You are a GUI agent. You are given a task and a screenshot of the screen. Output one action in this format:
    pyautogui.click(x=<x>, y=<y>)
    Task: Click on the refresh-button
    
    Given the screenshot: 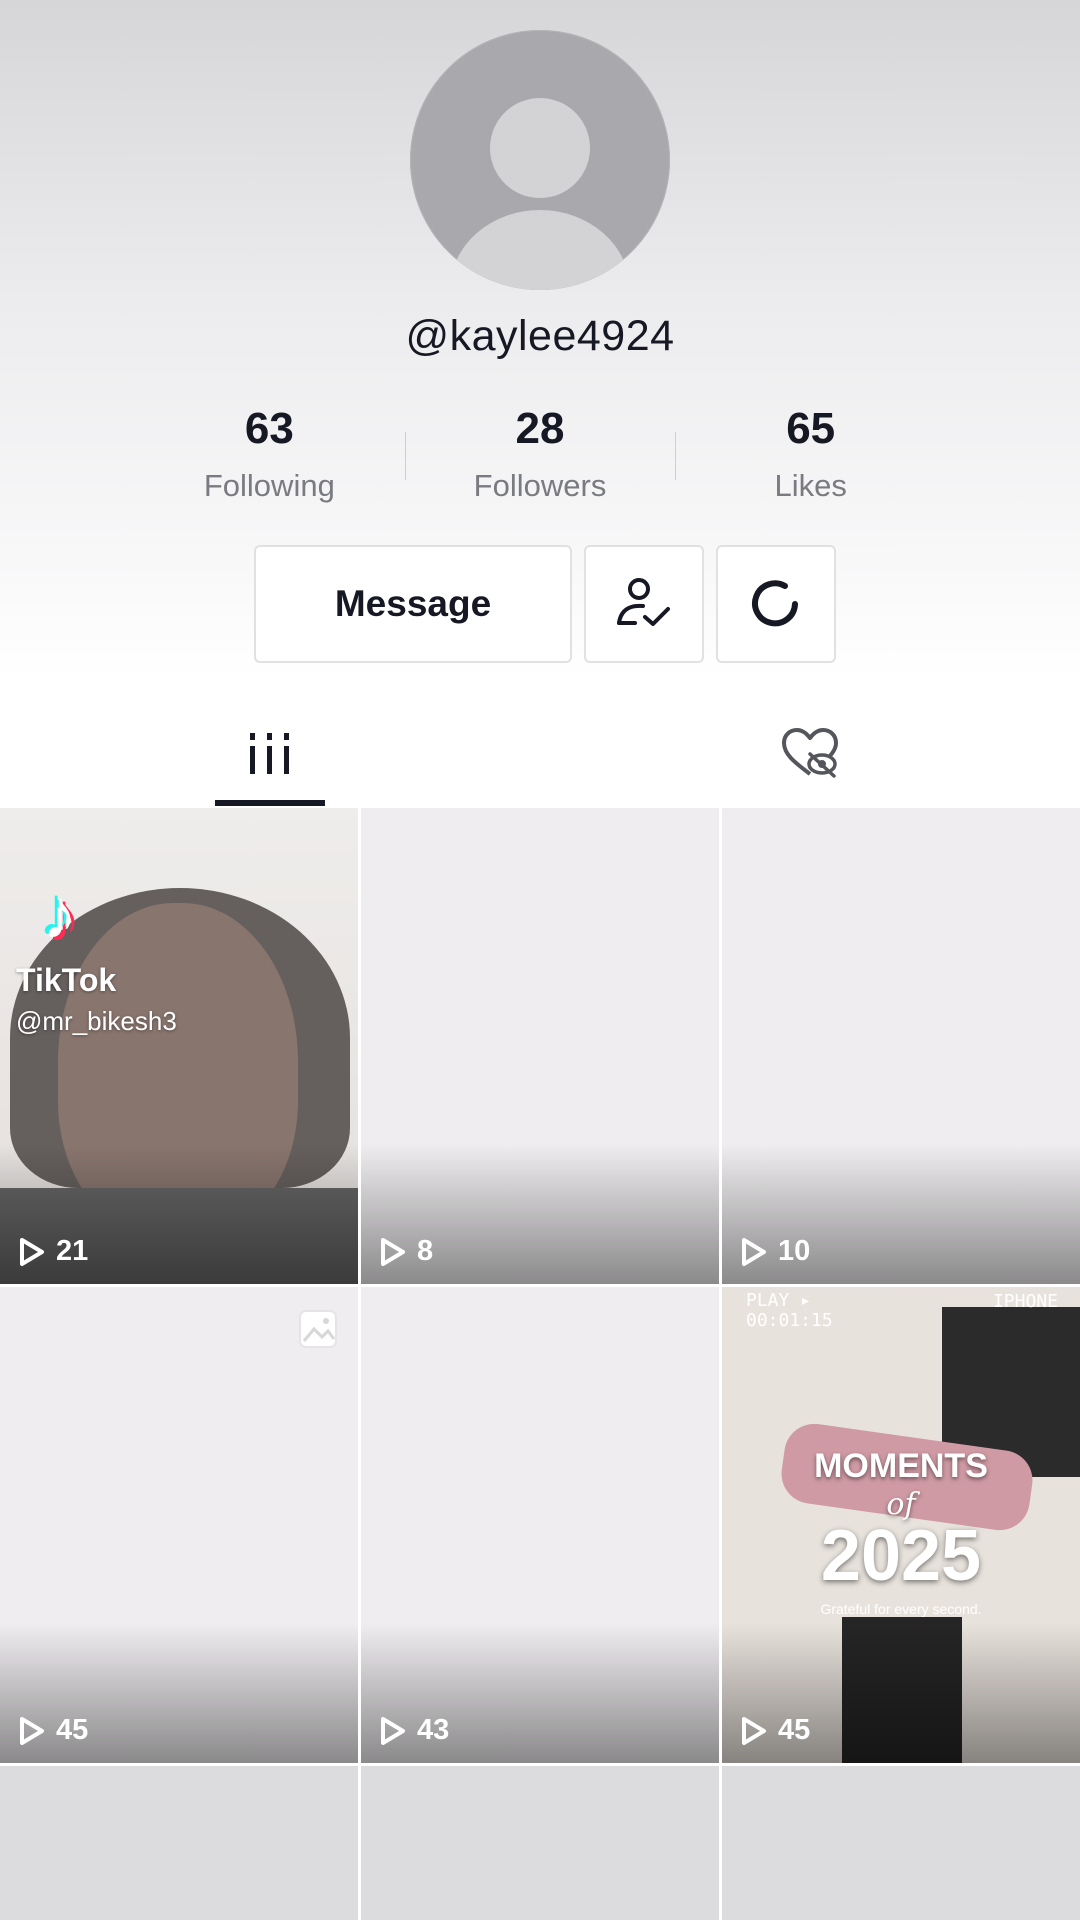 What is the action you would take?
    pyautogui.click(x=776, y=604)
    